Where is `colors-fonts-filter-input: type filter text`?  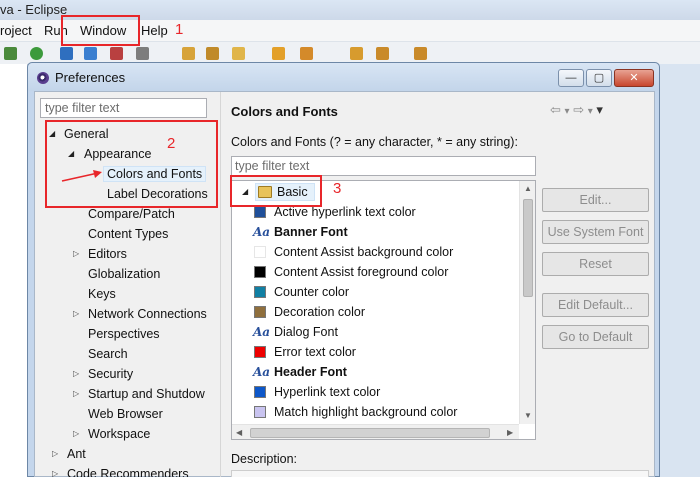 colors-fonts-filter-input: type filter text is located at coordinates (383, 166).